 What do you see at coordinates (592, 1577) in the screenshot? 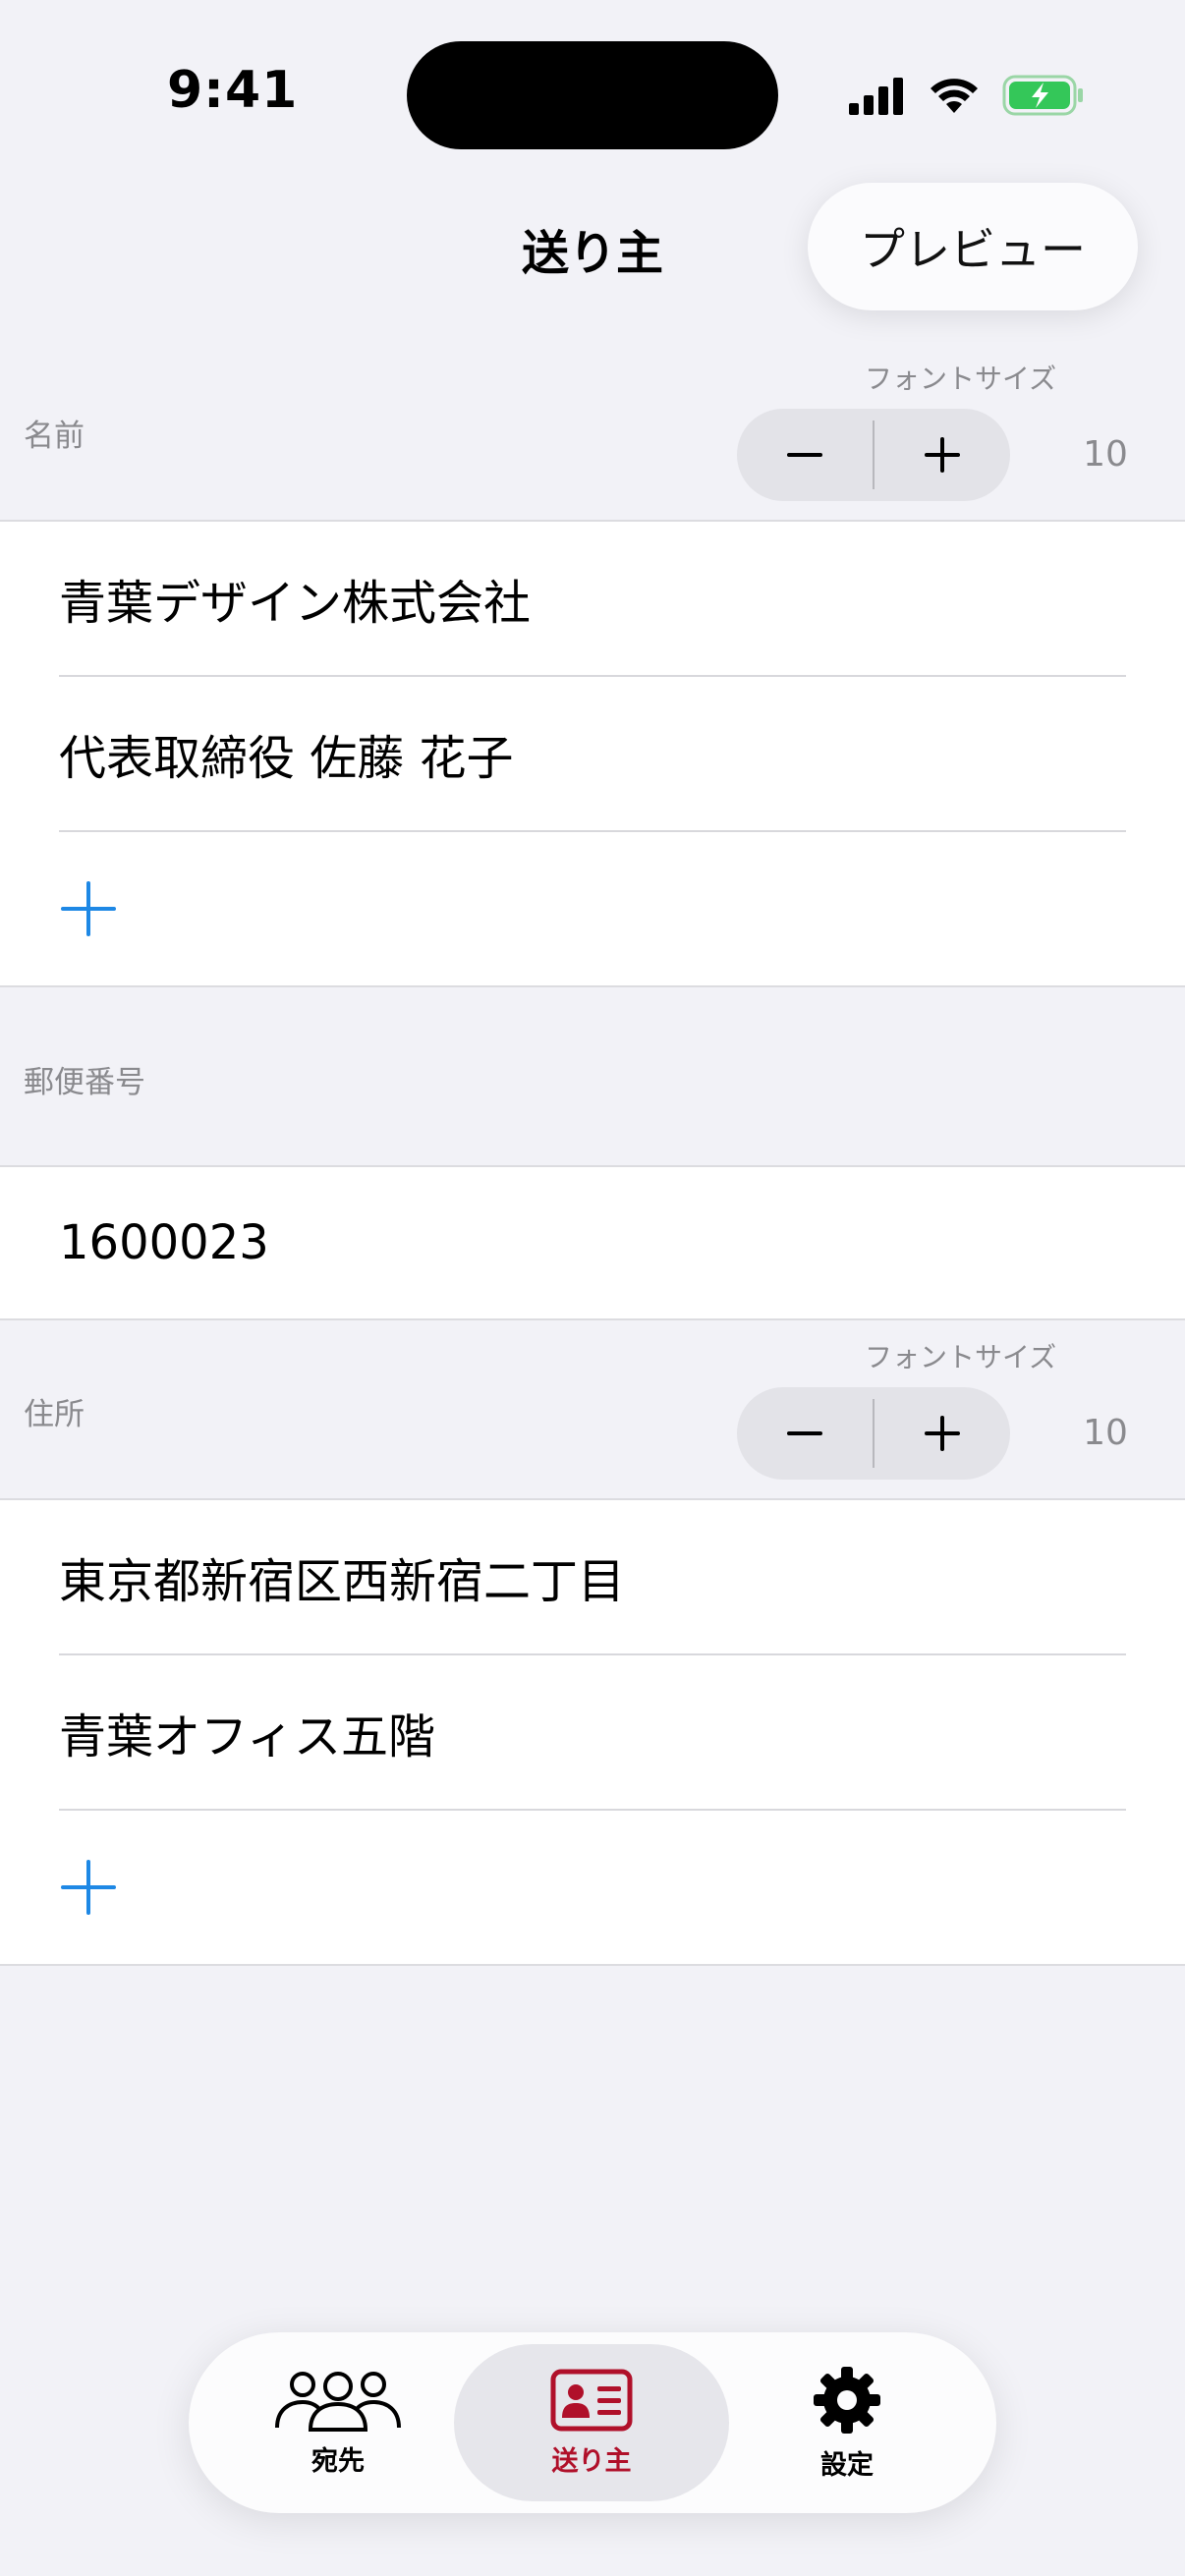
I see `address-row-1: 東京都新宿区西新宿二丁目` at bounding box center [592, 1577].